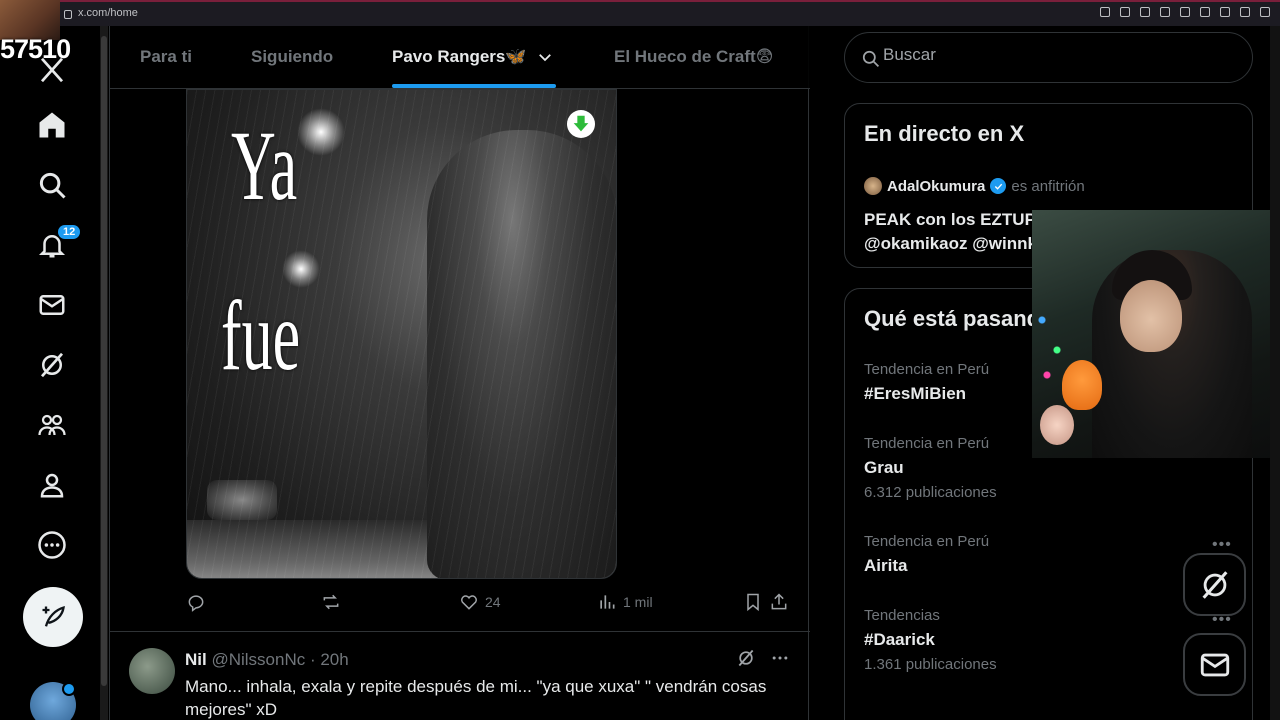 Image resolution: width=1280 pixels, height=720 pixels. I want to click on play-icon, so click(1185, 12).